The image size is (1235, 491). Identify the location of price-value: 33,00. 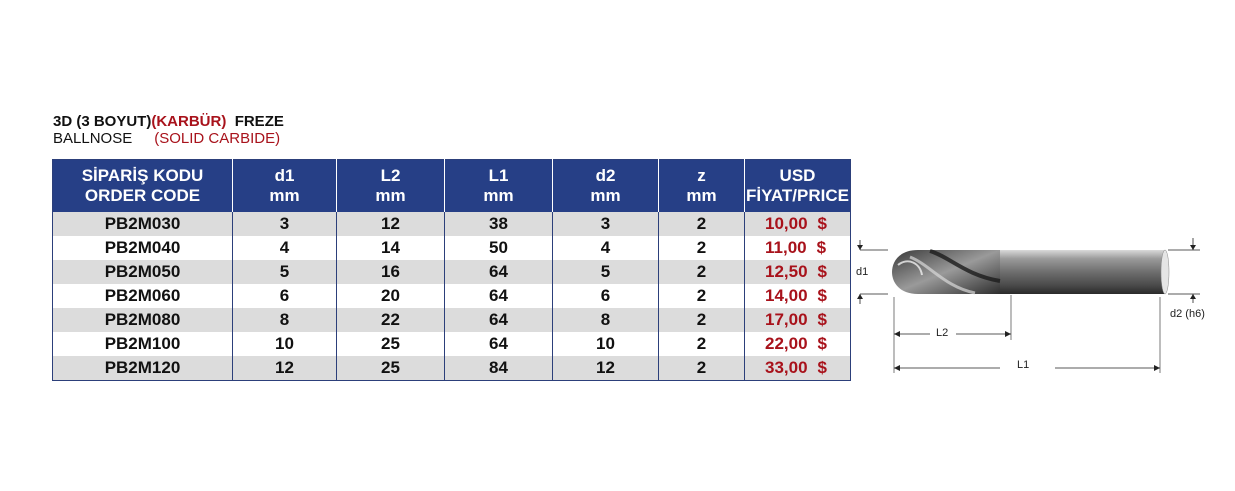
(786, 367).